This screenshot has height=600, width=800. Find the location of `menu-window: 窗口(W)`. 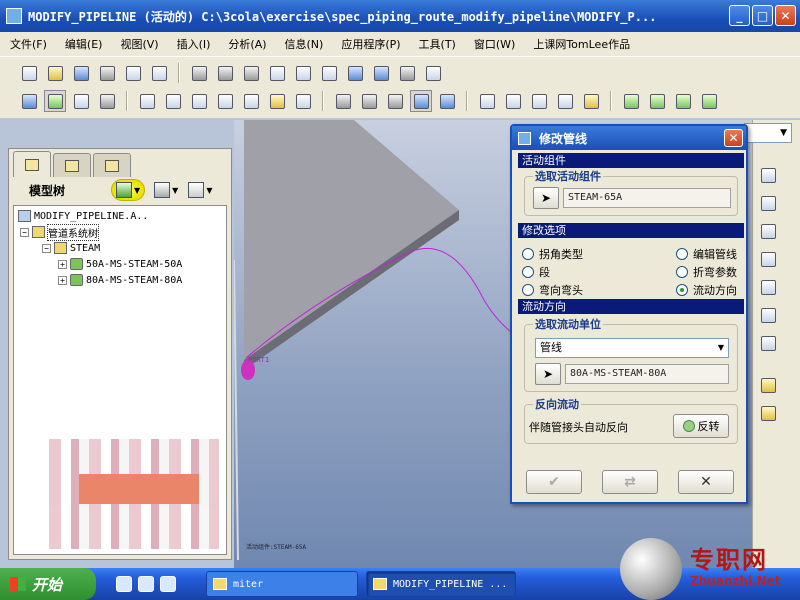

menu-window: 窗口(W) is located at coordinates (494, 44).